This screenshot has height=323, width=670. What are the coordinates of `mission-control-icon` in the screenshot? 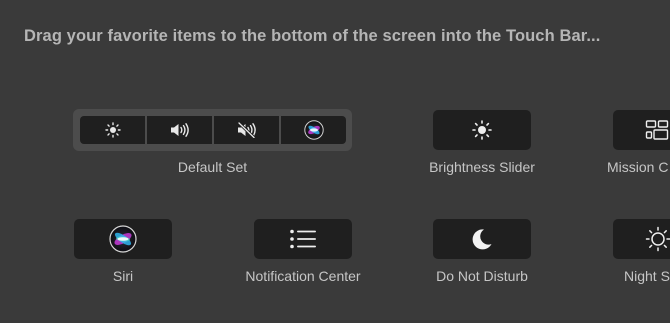 It's located at (657, 130).